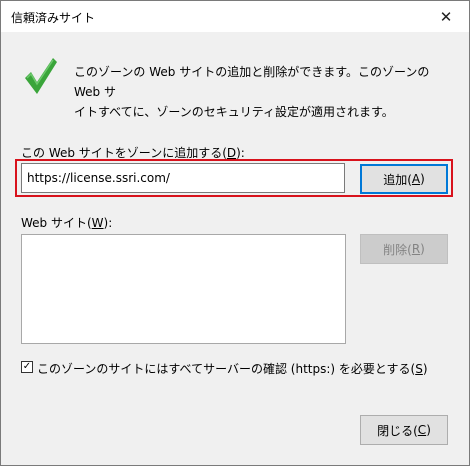 The height and width of the screenshot is (466, 470). Describe the element at coordinates (252, 82) in the screenshot. I see `description-line-1: このゾーンの Web サイトの追加と削除ができます。このゾーンの Web サ` at that location.